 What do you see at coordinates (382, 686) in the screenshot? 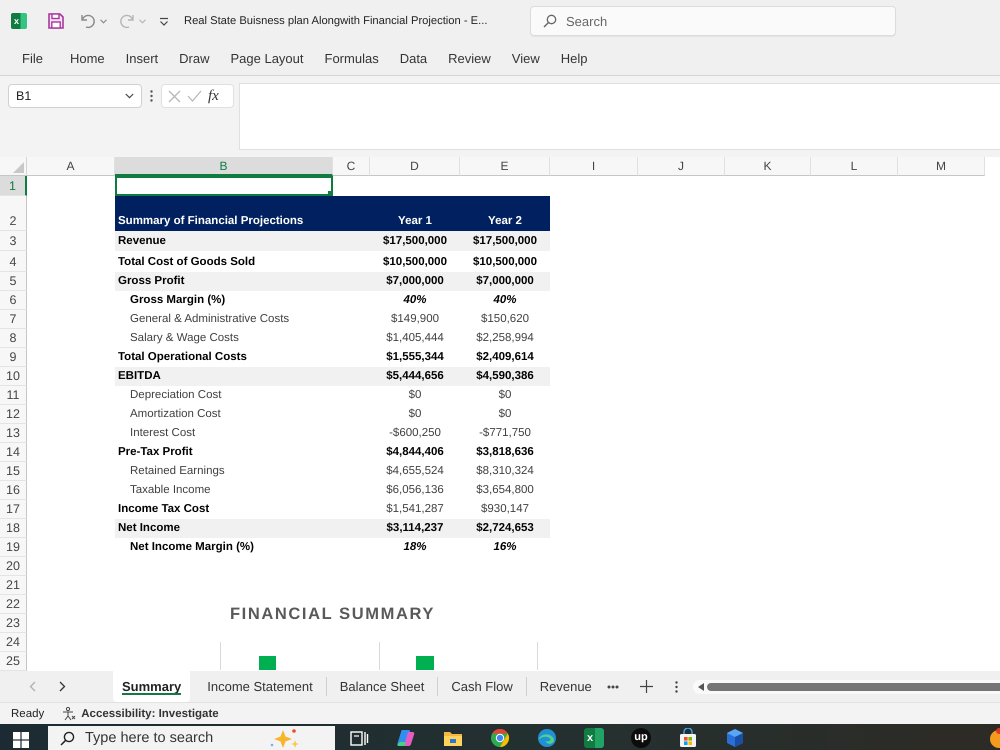
I see `sheet-tab: Balance Sheet` at bounding box center [382, 686].